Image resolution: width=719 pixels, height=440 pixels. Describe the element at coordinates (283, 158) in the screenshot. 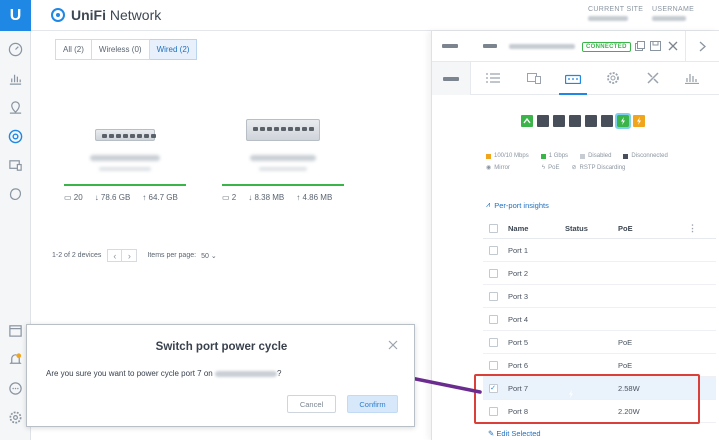

I see `device-name` at that location.